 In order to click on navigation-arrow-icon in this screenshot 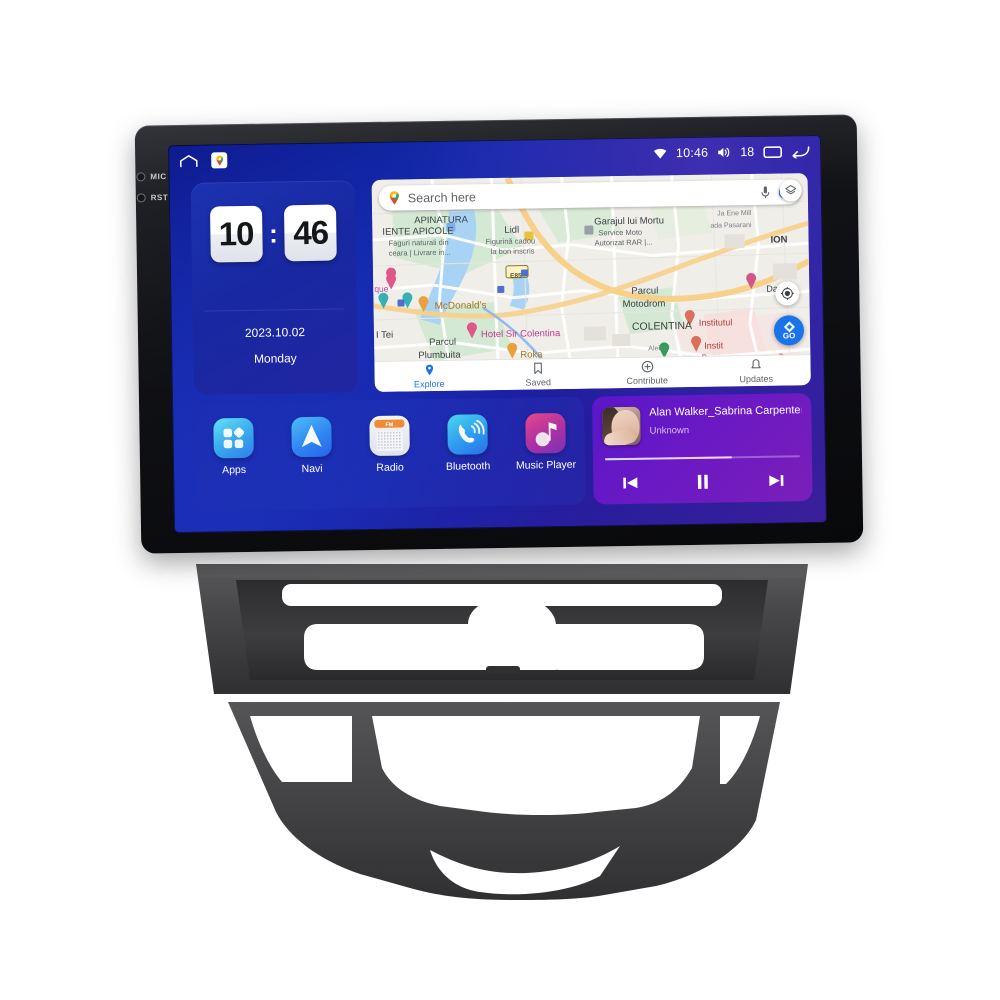, I will do `click(311, 437)`.